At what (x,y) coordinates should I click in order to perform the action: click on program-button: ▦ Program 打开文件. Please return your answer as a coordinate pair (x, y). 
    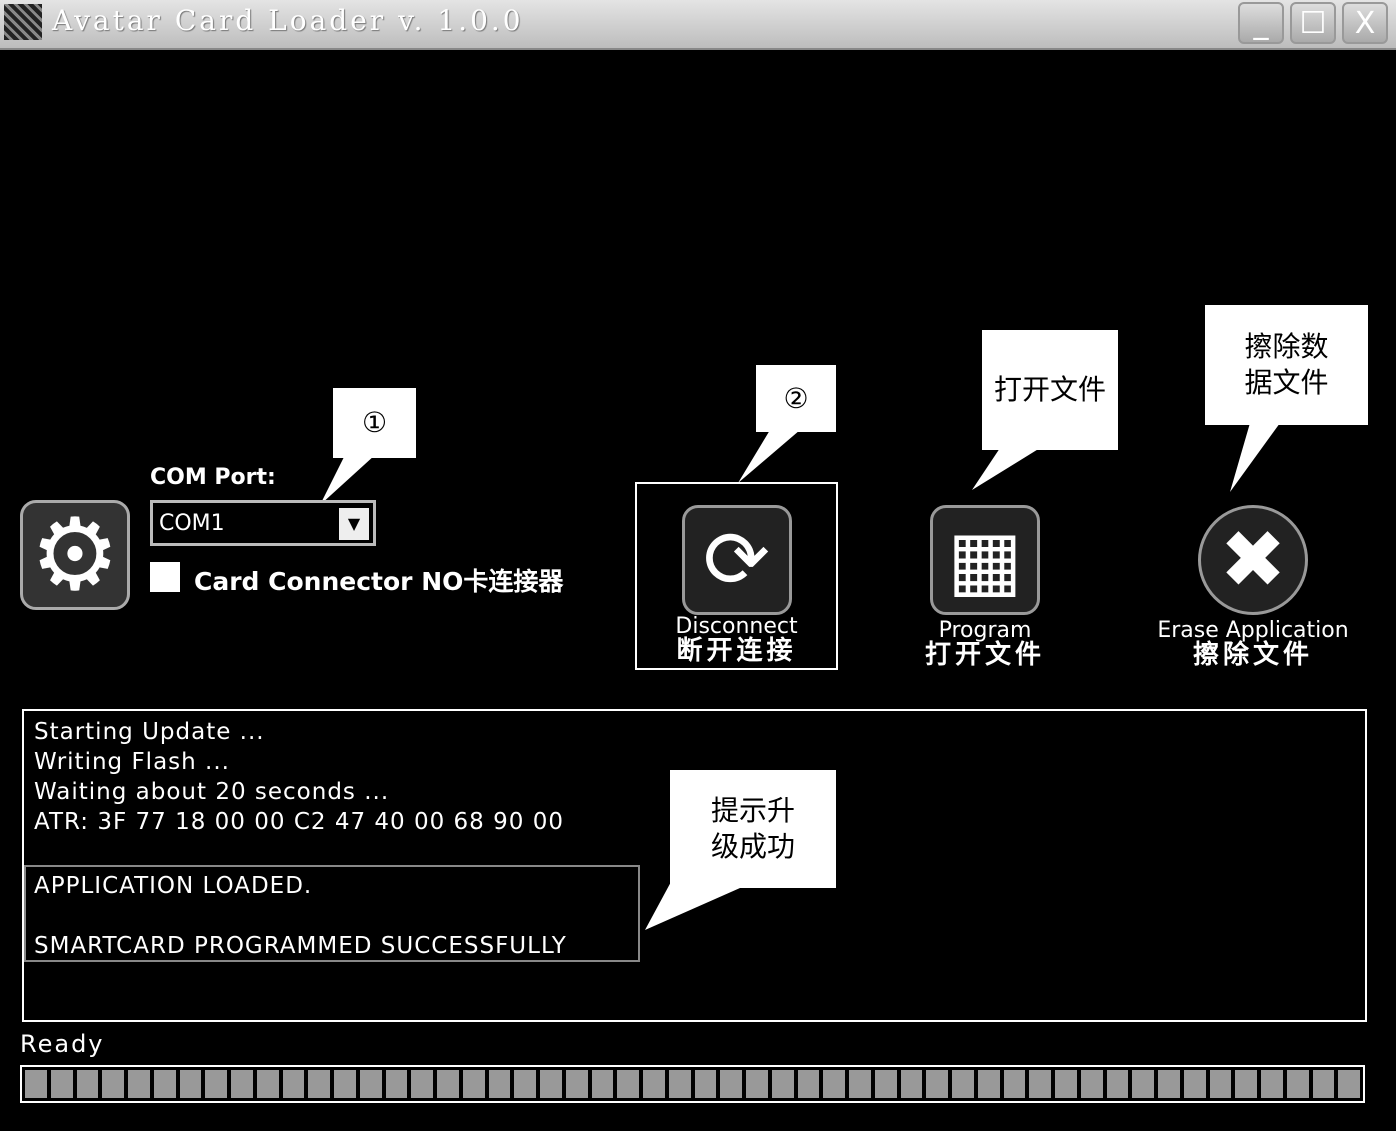
    Looking at the image, I should click on (985, 587).